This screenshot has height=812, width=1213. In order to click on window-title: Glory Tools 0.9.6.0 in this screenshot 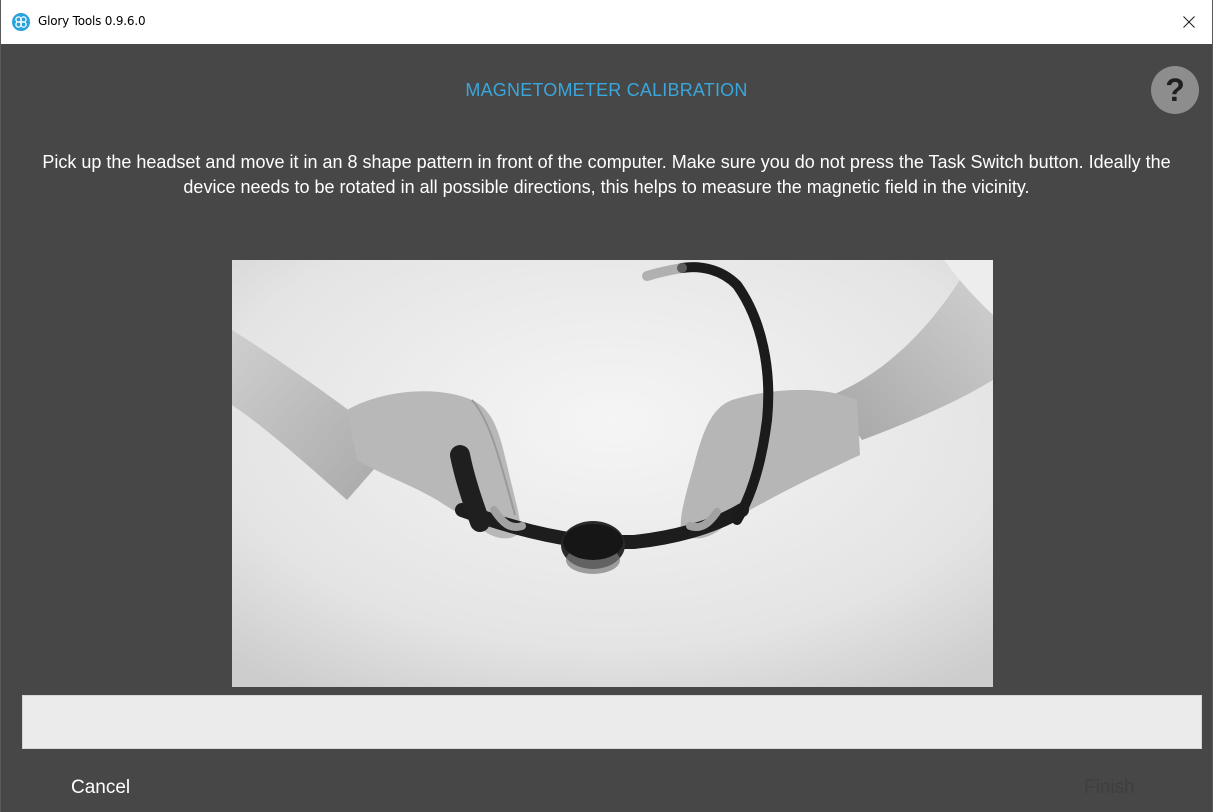, I will do `click(92, 21)`.